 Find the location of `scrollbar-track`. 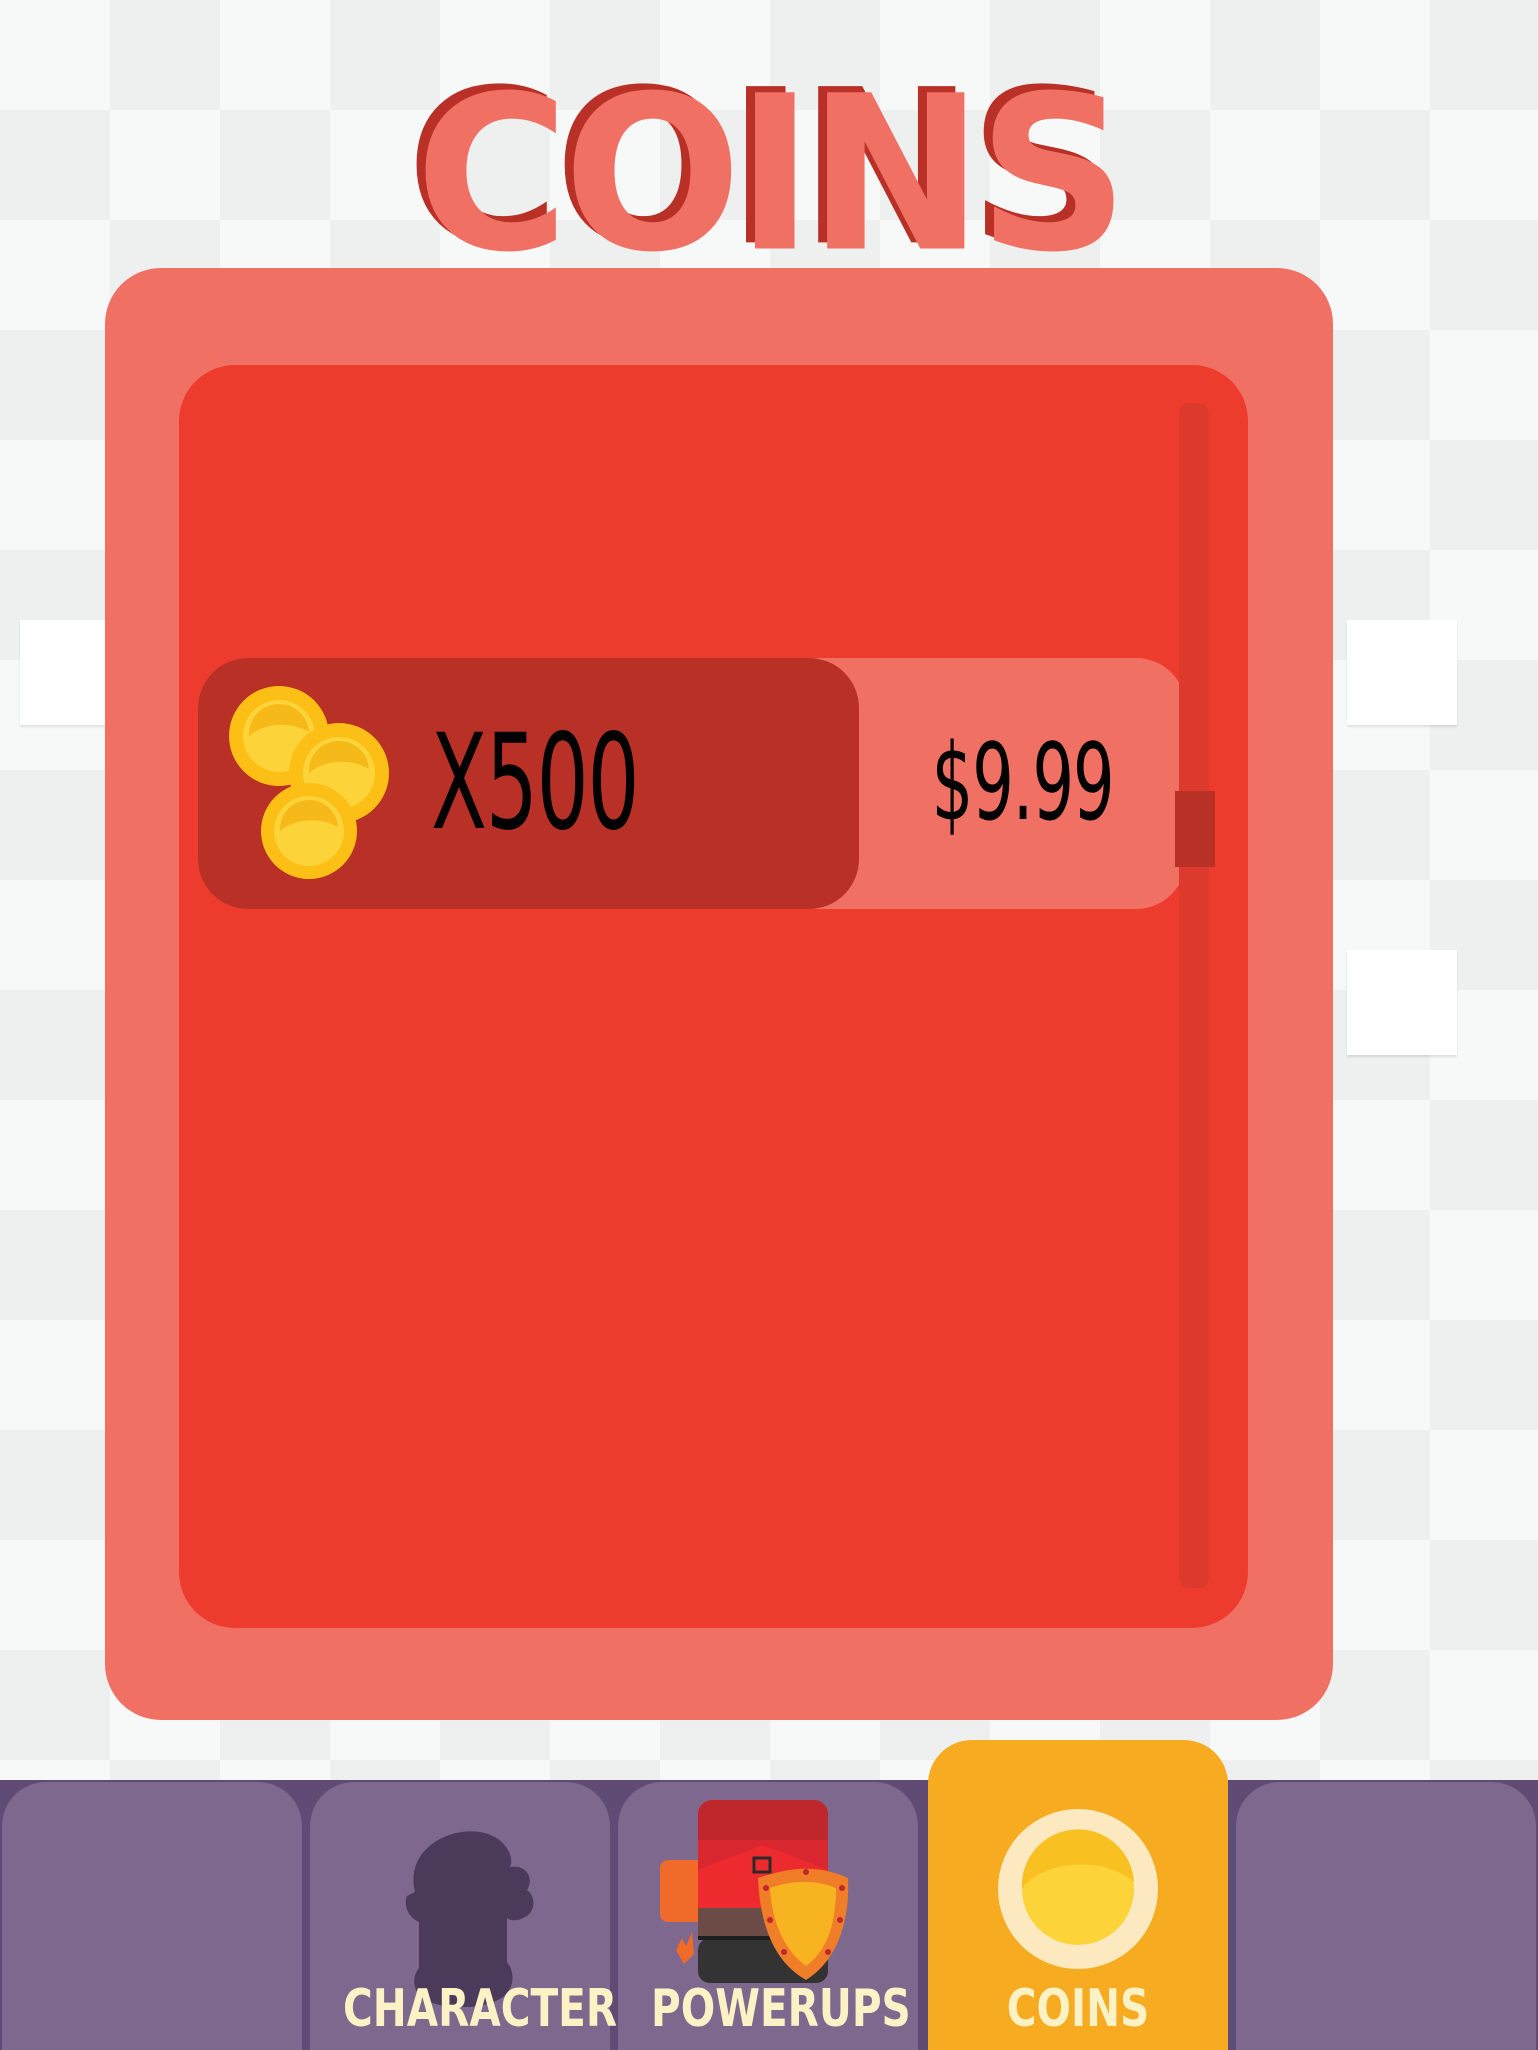

scrollbar-track is located at coordinates (1195, 995).